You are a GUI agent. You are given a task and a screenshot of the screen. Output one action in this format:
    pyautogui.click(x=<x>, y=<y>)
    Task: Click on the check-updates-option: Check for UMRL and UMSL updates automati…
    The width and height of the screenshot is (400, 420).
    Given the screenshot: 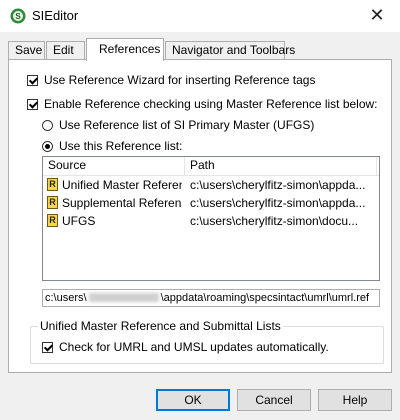 What is the action you would take?
    pyautogui.click(x=185, y=347)
    